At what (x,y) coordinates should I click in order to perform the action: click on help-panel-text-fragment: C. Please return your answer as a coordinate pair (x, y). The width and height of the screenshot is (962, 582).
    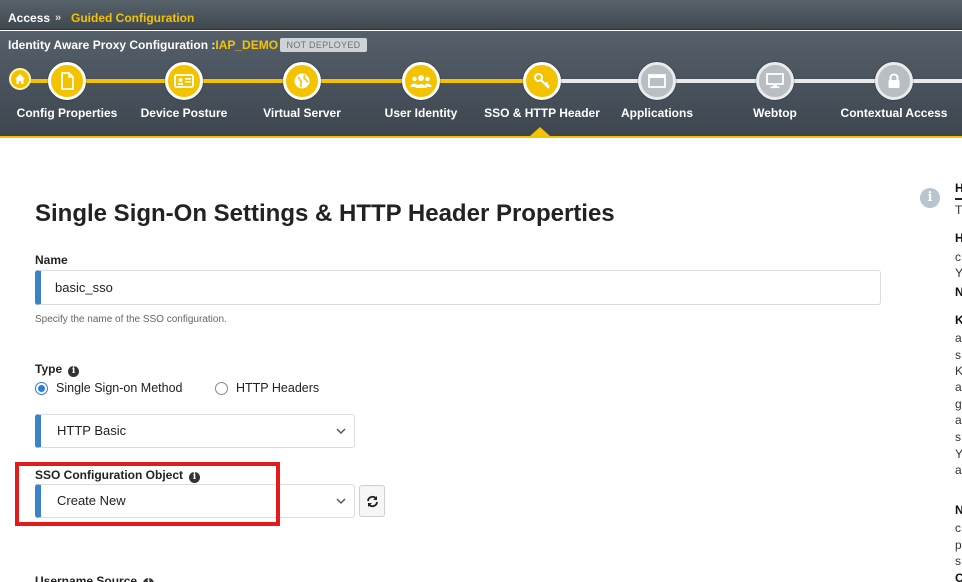
    Looking at the image, I should click on (958, 576).